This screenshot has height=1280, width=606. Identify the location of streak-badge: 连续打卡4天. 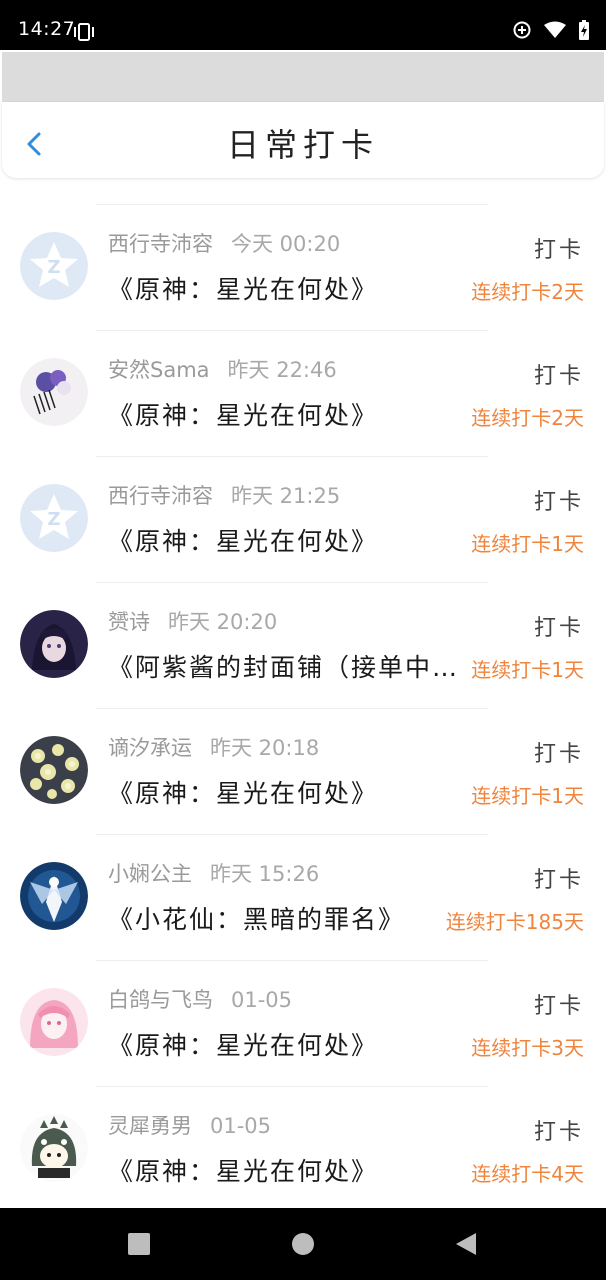
(527, 1174).